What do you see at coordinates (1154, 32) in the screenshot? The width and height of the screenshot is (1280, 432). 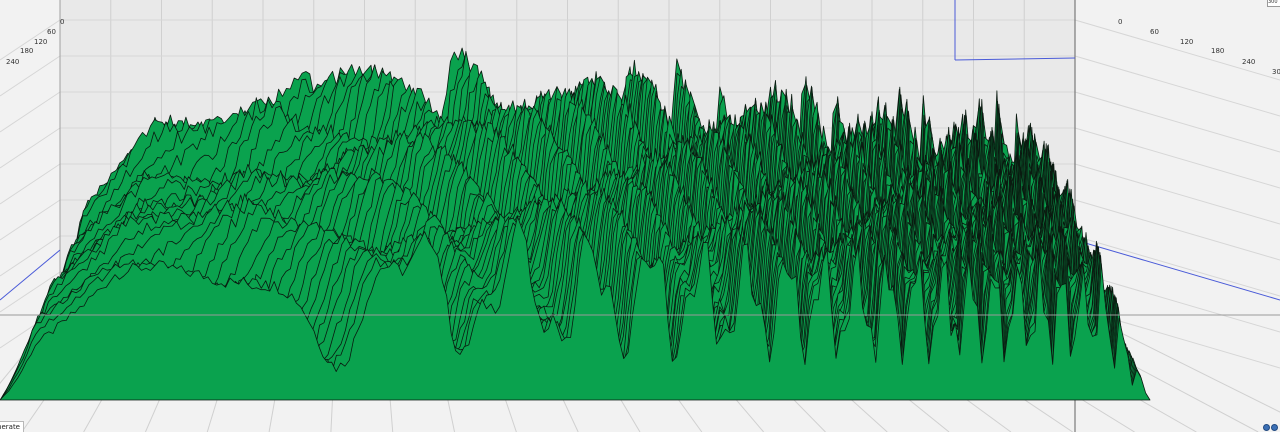 I see `tick-label-right: 60` at bounding box center [1154, 32].